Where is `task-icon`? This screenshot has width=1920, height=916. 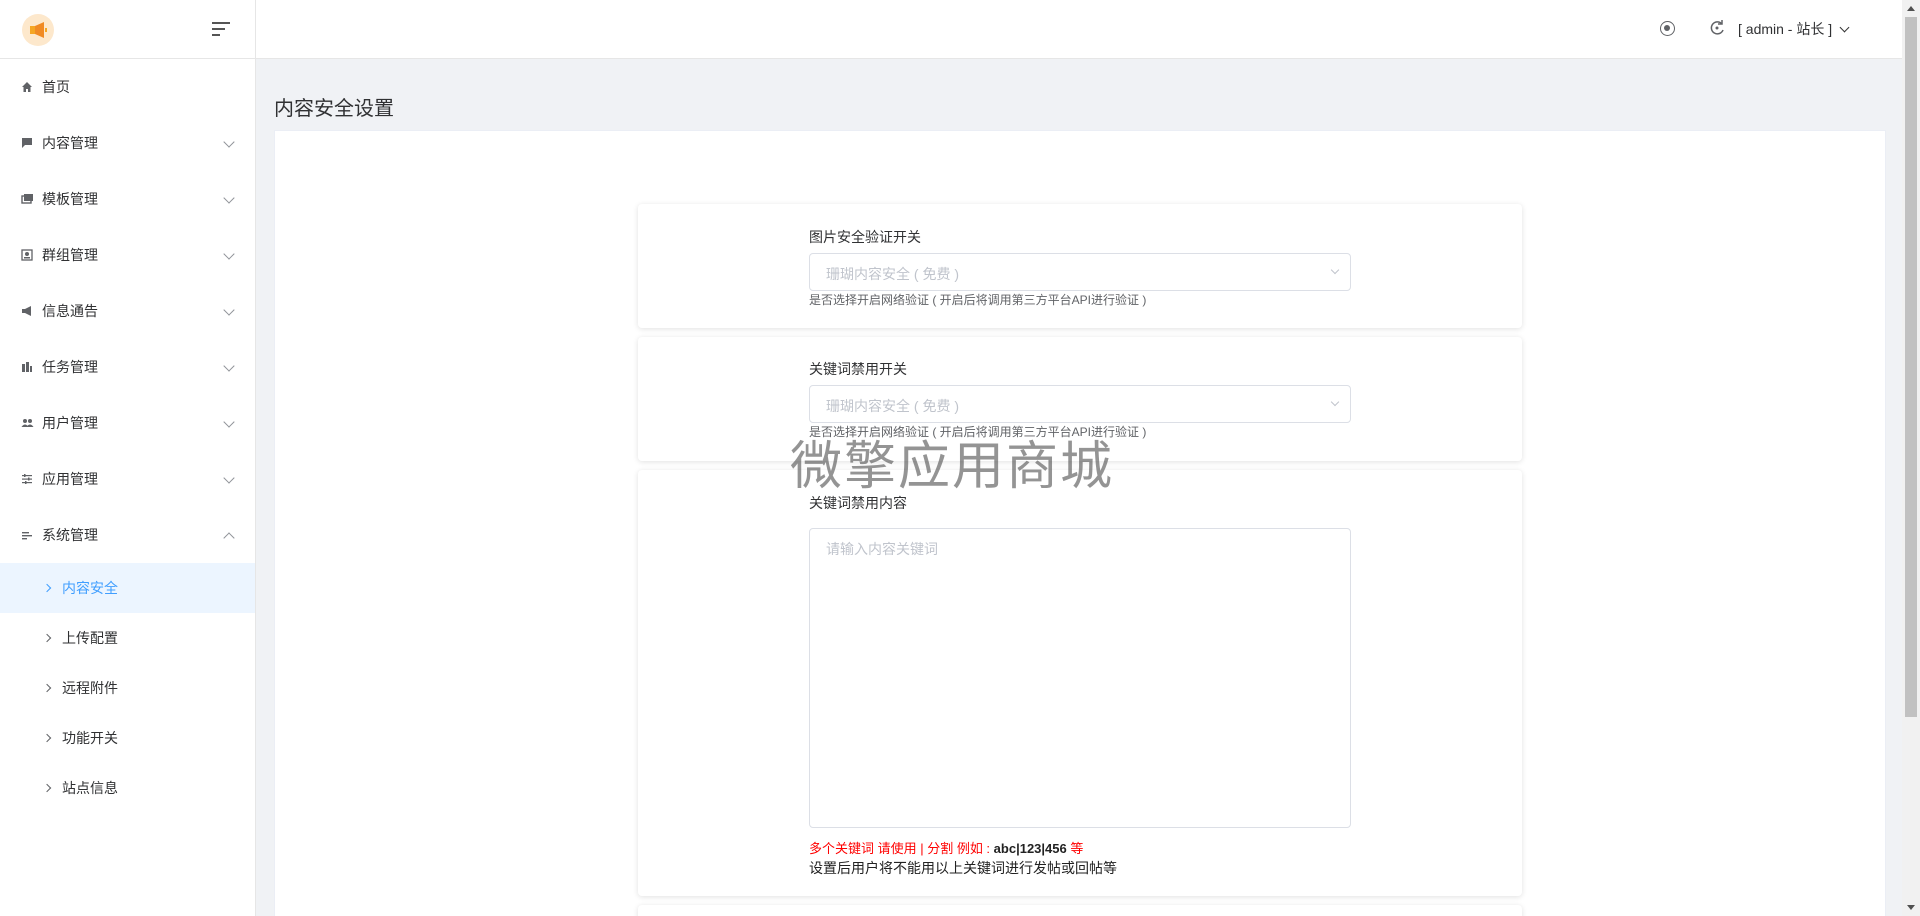 task-icon is located at coordinates (27, 367).